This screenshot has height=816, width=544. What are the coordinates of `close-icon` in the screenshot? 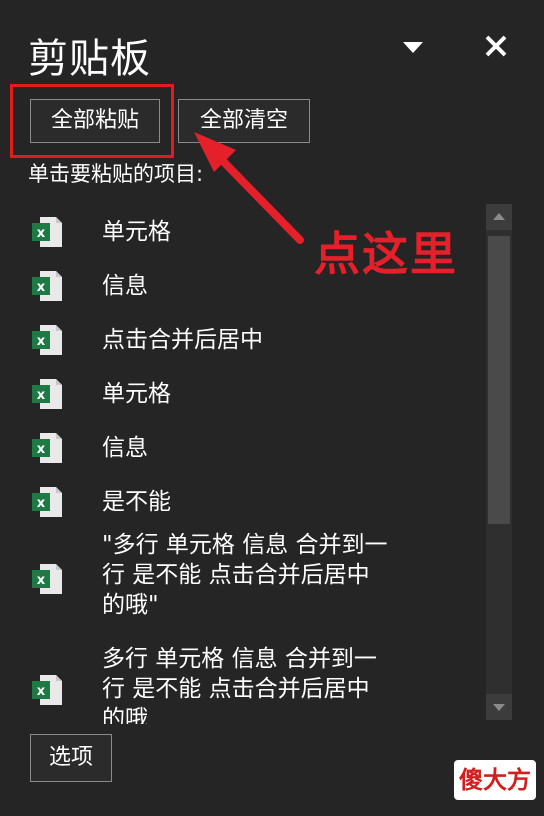 It's located at (496, 46).